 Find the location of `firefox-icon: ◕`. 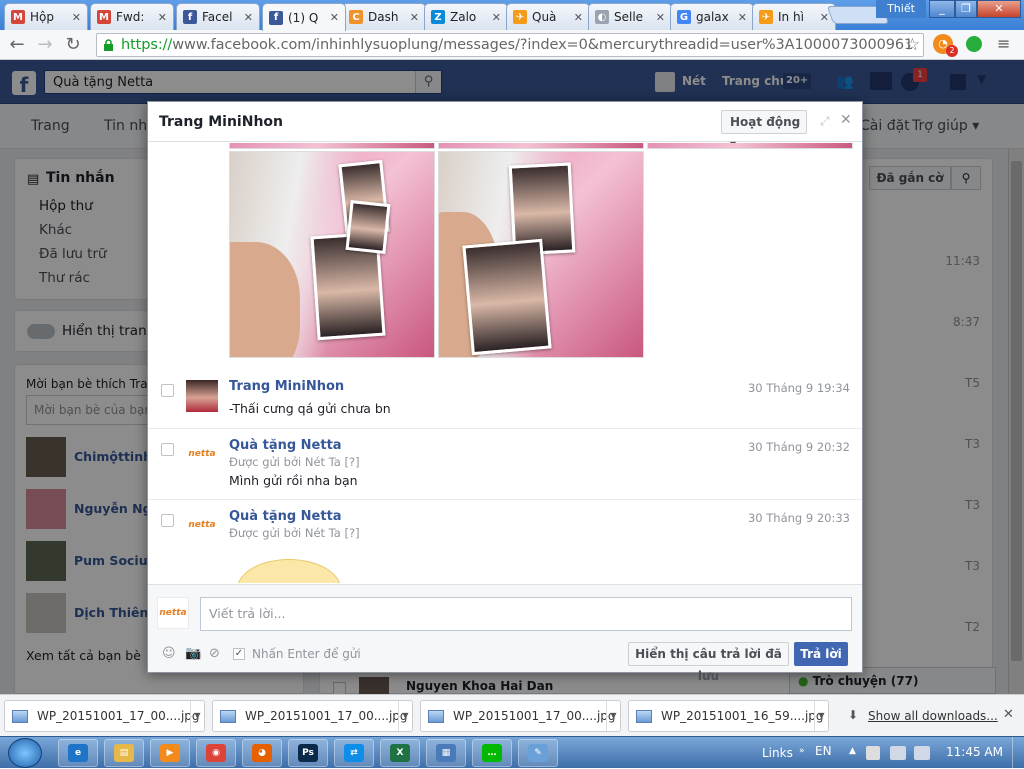

firefox-icon: ◕ is located at coordinates (262, 753).